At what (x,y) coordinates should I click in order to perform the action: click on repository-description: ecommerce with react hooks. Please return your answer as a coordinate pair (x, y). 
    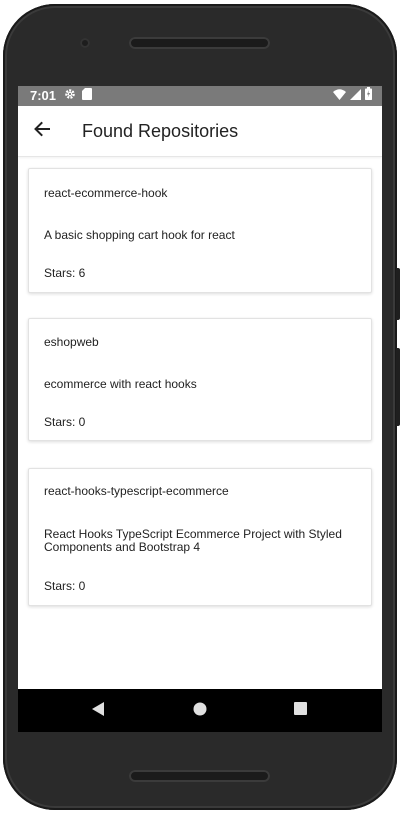
    Looking at the image, I should click on (120, 384).